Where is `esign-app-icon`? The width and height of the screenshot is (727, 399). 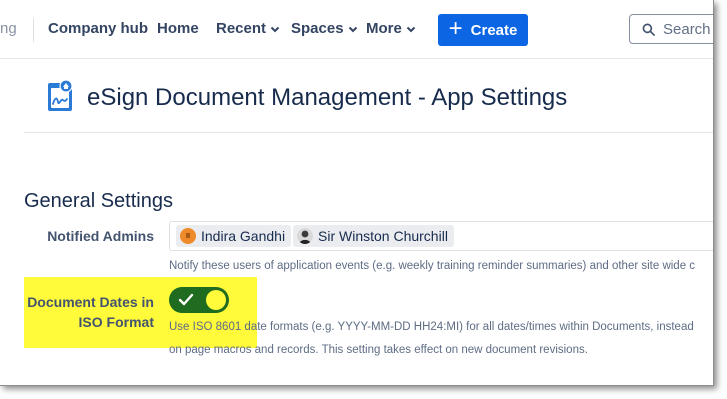
esign-app-icon is located at coordinates (60, 95).